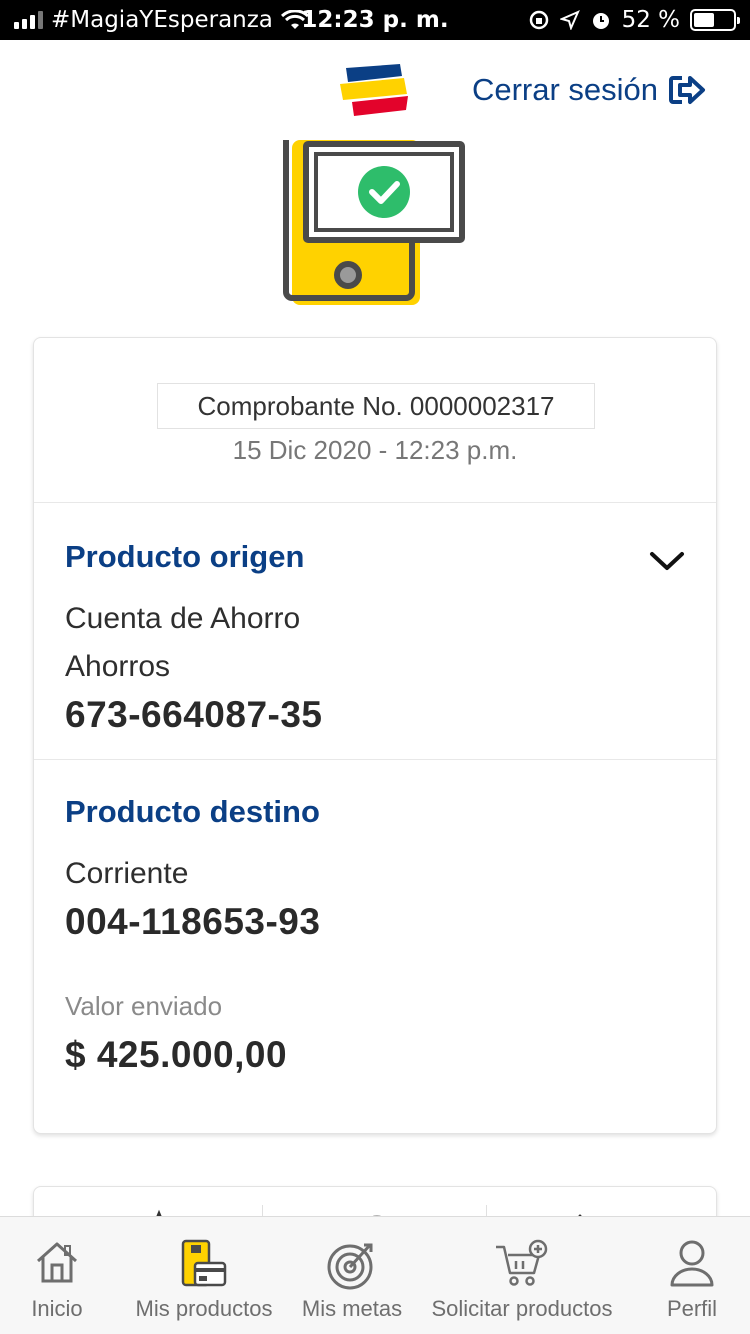 The height and width of the screenshot is (1334, 750). Describe the element at coordinates (144, 1006) in the screenshot. I see `amount-label: Valor enviado` at that location.